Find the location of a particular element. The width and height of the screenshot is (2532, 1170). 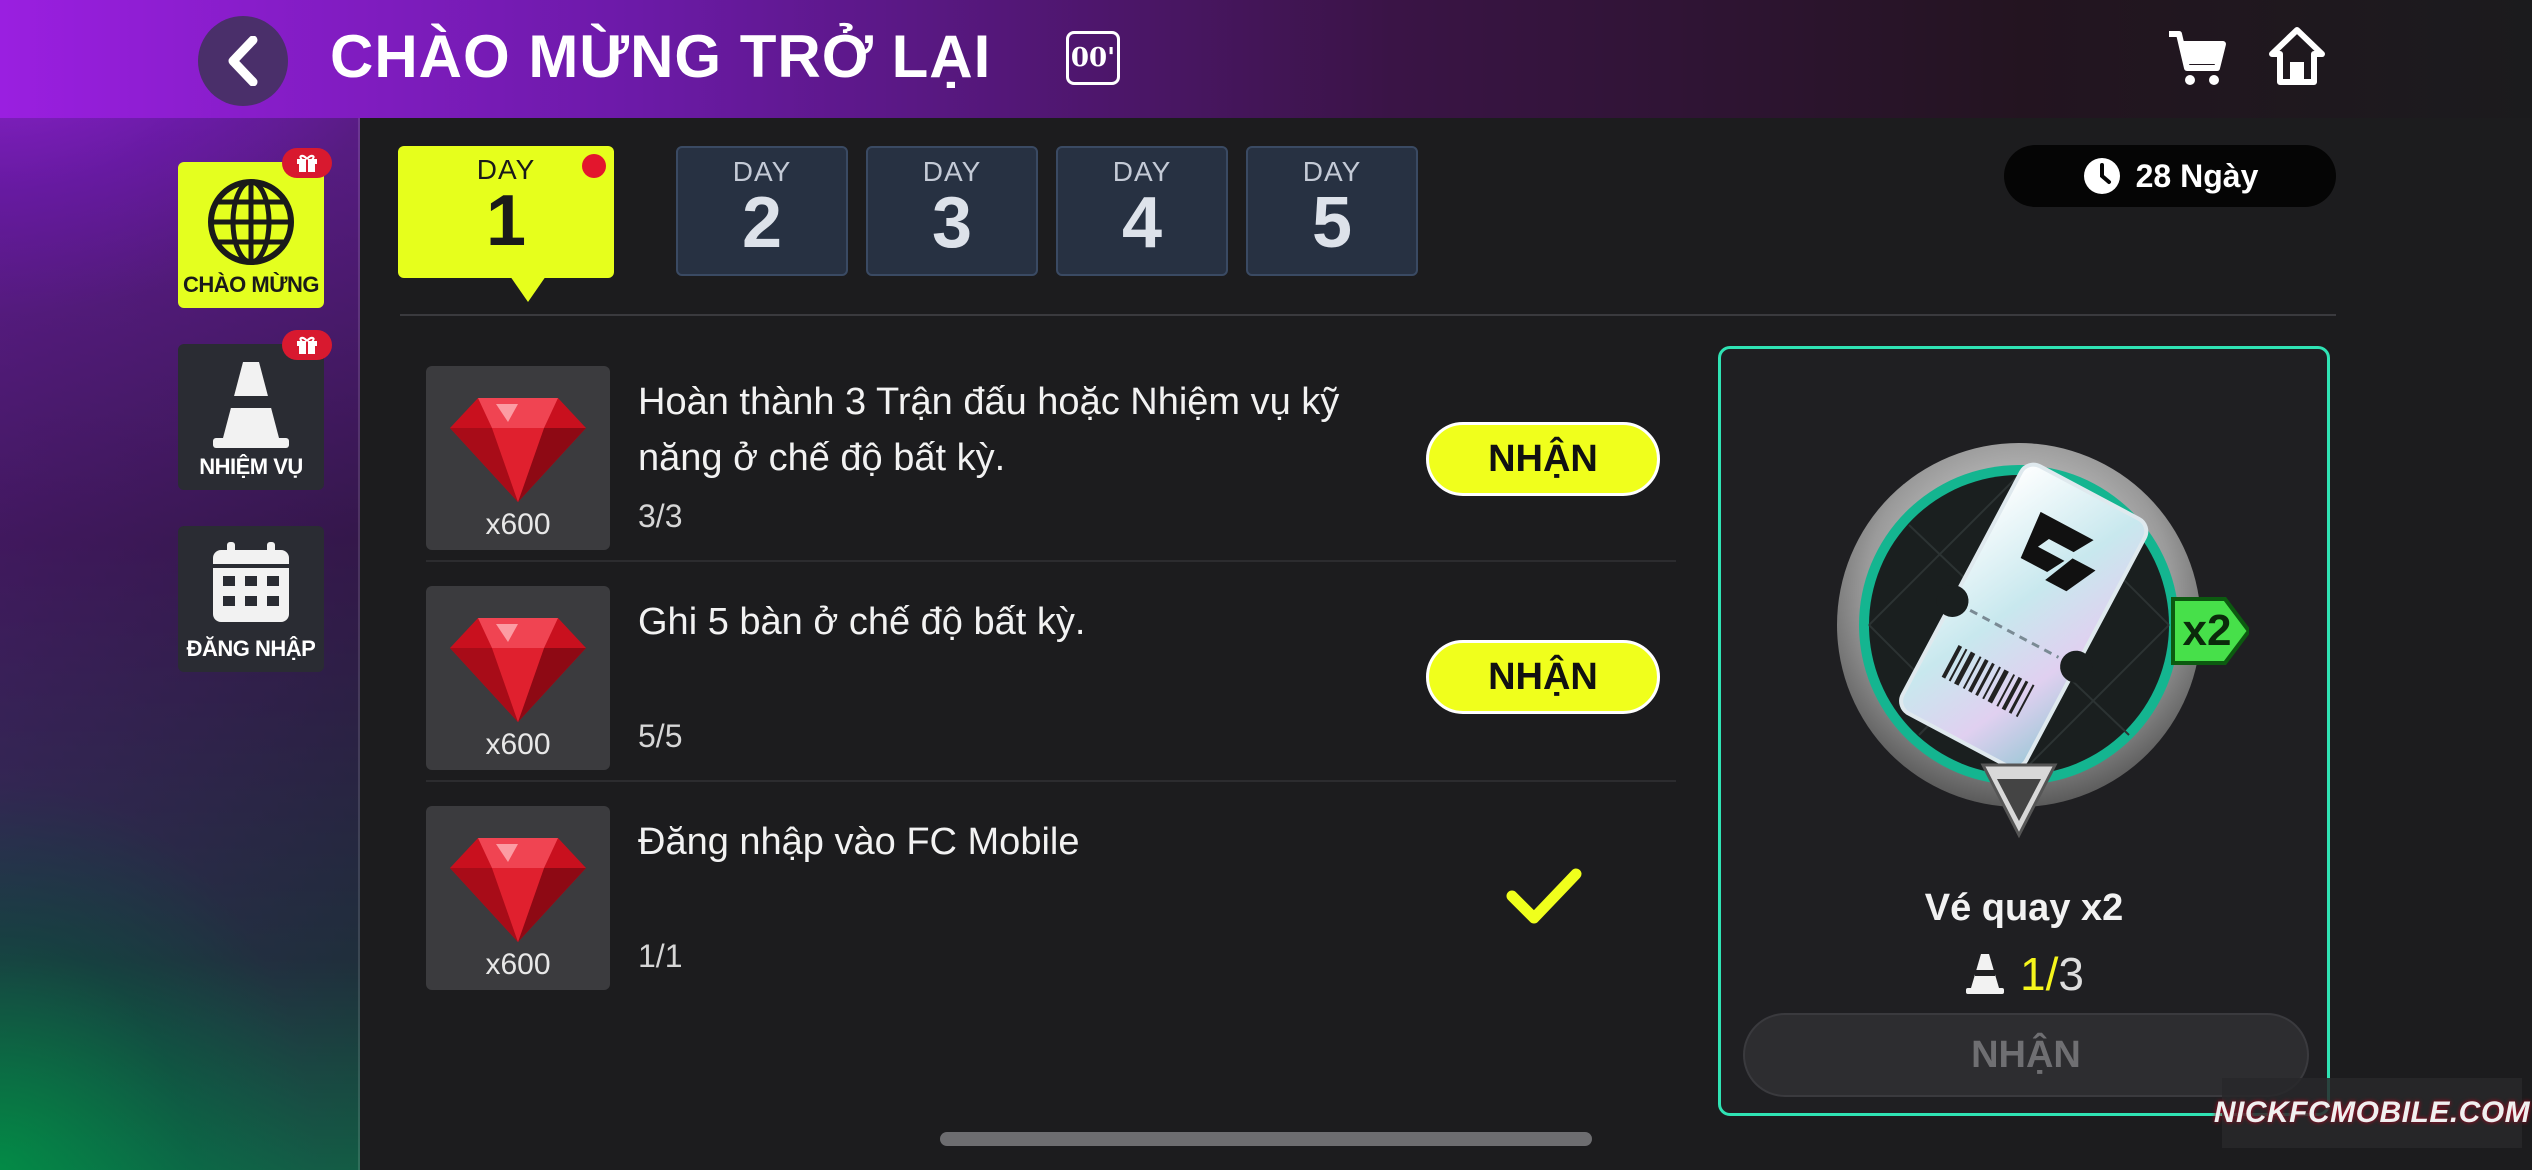

clock-icon is located at coordinates (2101, 176).